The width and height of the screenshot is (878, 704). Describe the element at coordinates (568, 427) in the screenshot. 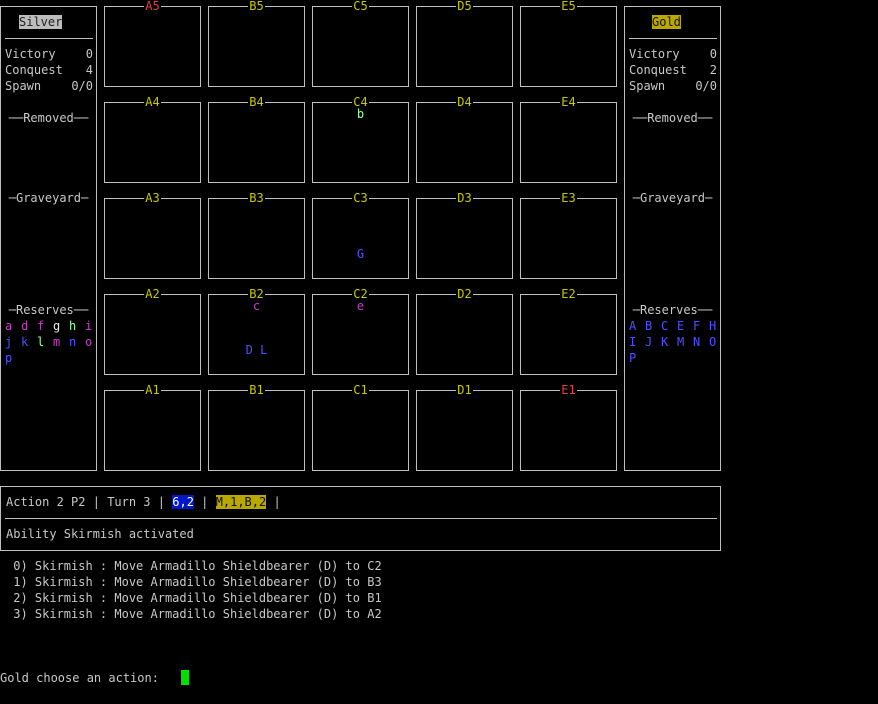

I see `board-cell-e1: E1` at that location.